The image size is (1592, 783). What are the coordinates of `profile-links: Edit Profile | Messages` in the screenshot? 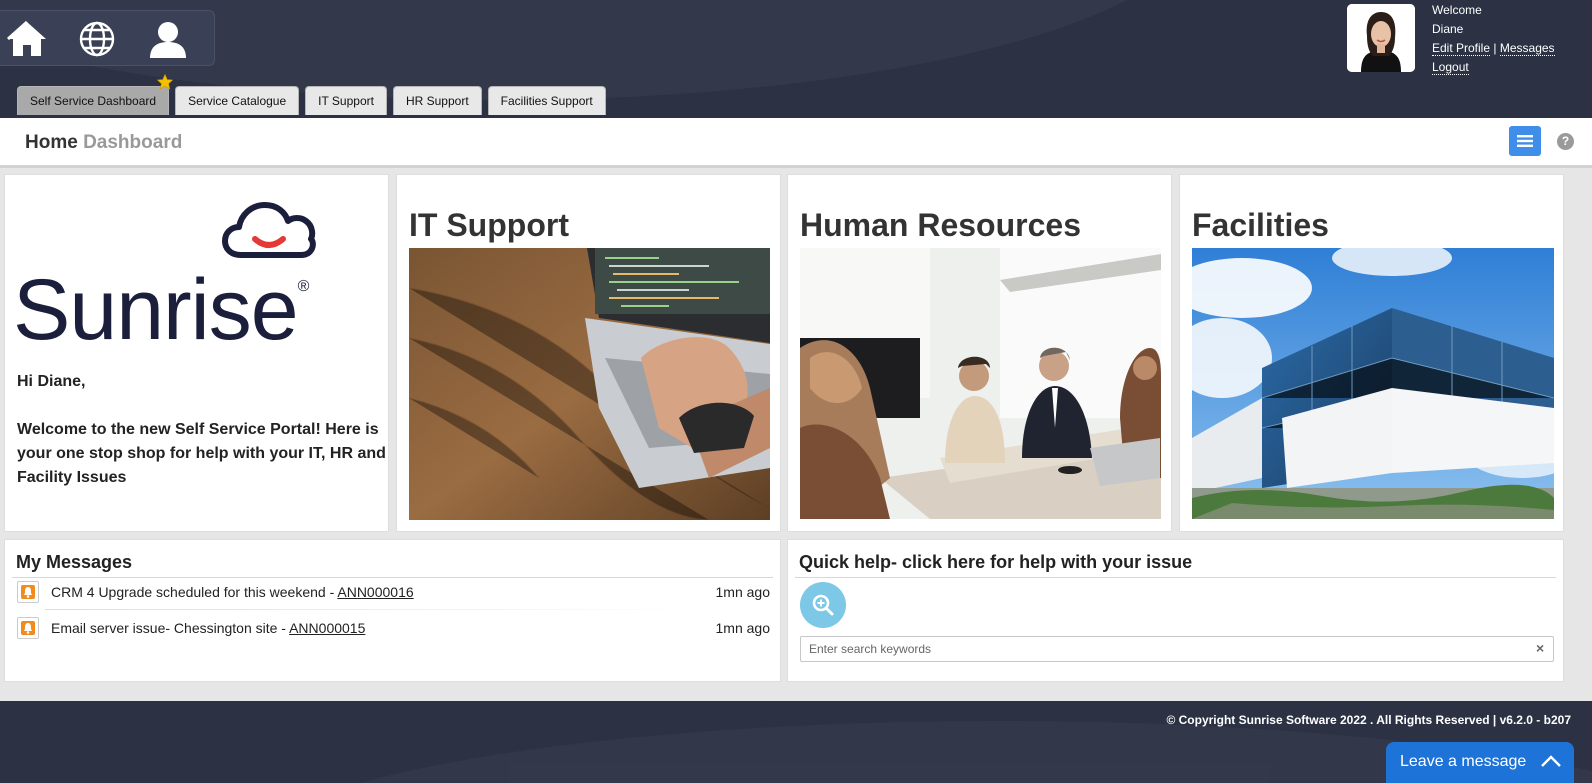 It's located at (1493, 48).